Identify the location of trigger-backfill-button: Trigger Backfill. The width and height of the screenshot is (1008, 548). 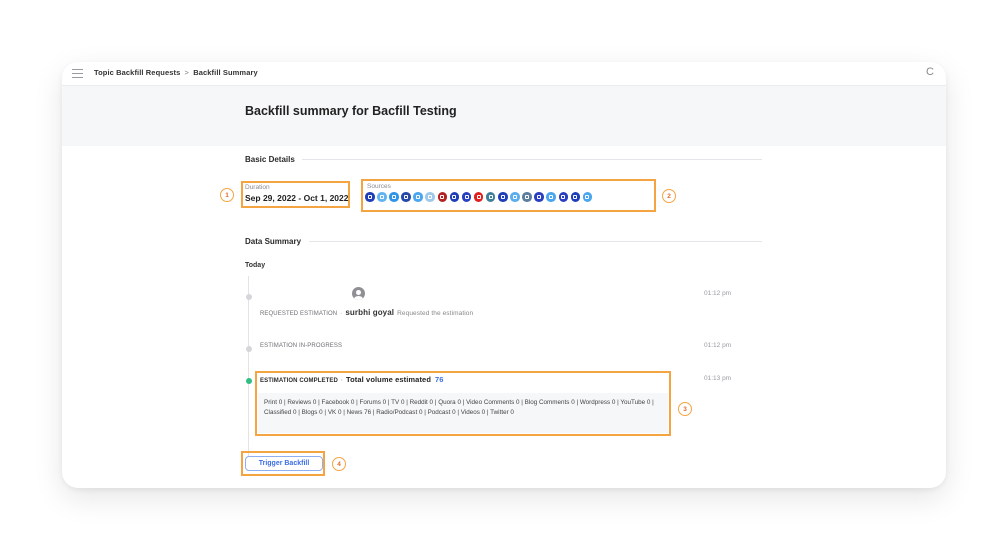
(284, 463).